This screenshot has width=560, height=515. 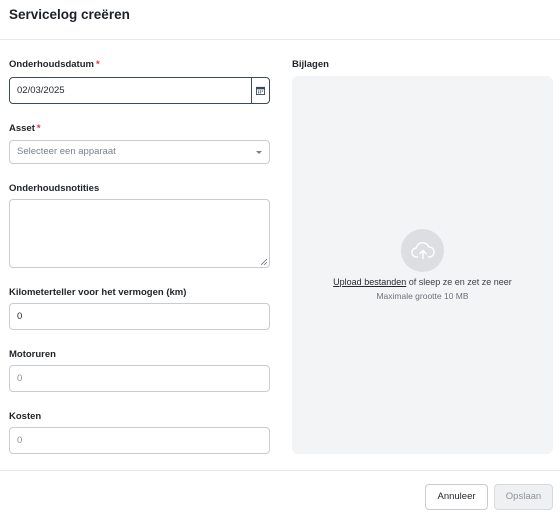 What do you see at coordinates (259, 152) in the screenshot?
I see `chevron-down-icon` at bounding box center [259, 152].